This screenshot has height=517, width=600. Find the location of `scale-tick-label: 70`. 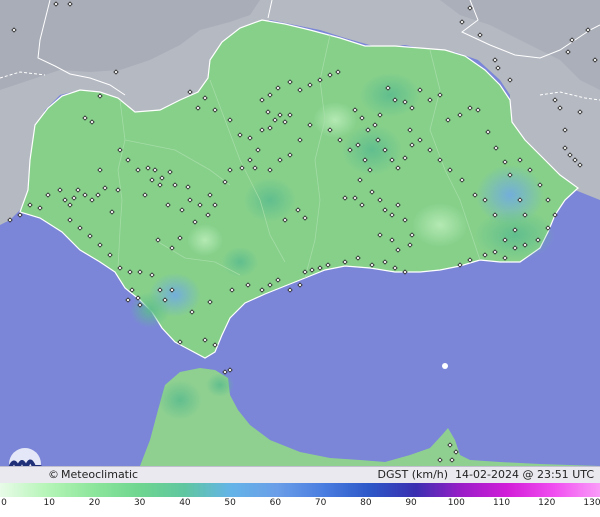

scale-tick-label: 70 is located at coordinates (320, 503).